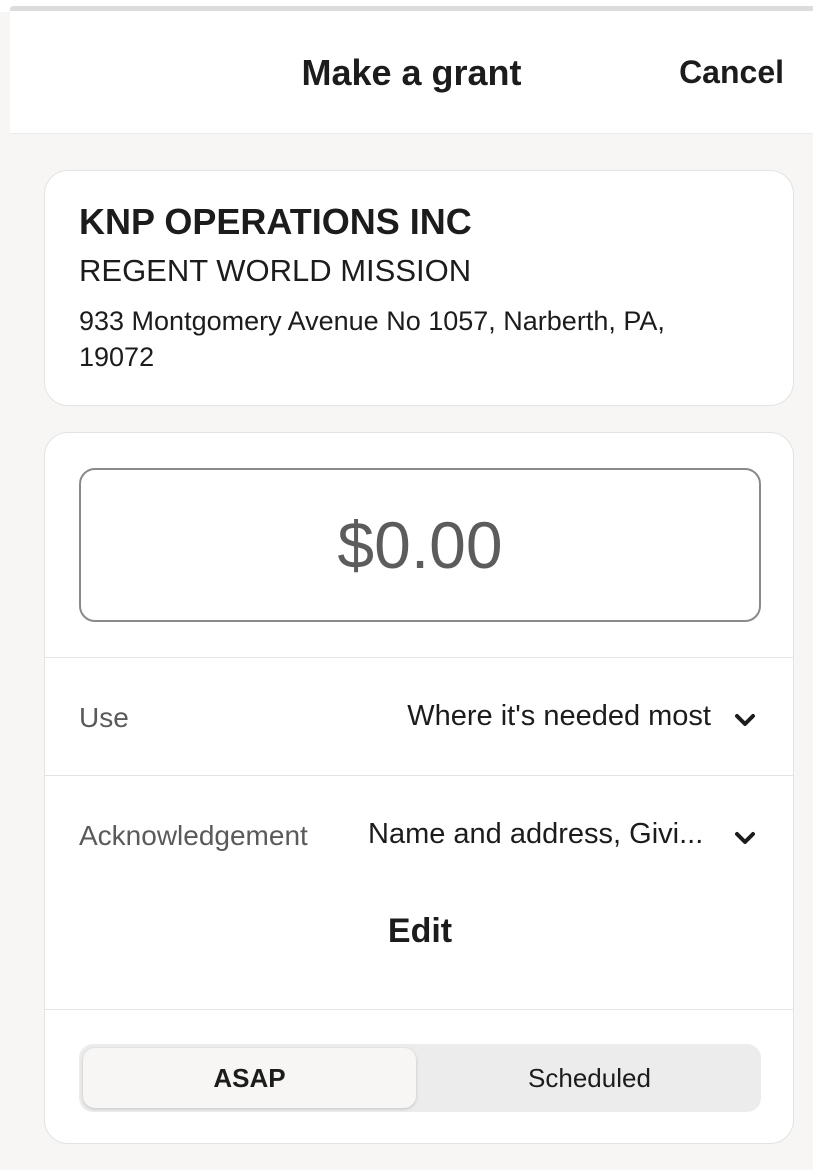 The height and width of the screenshot is (1170, 813). Describe the element at coordinates (559, 716) in the screenshot. I see `use-value: Where it's needed most` at that location.